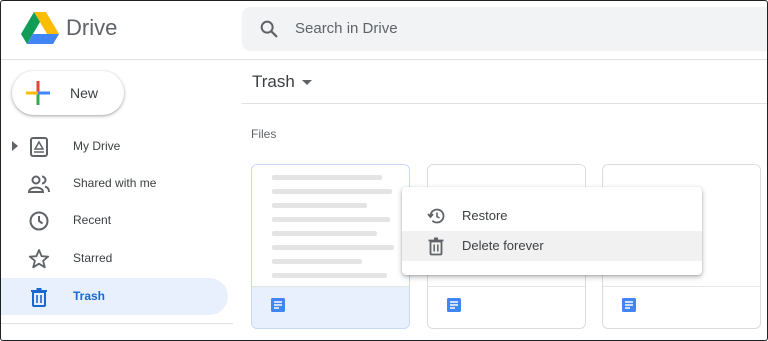  What do you see at coordinates (485, 215) in the screenshot?
I see `menu-item-label: Restore` at bounding box center [485, 215].